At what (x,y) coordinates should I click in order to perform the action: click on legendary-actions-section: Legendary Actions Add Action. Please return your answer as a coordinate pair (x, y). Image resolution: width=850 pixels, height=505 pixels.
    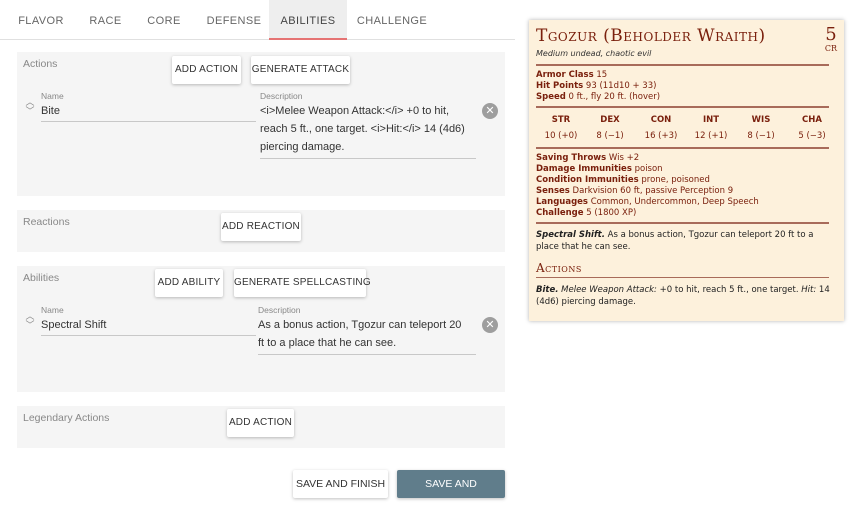
    Looking at the image, I should click on (261, 427).